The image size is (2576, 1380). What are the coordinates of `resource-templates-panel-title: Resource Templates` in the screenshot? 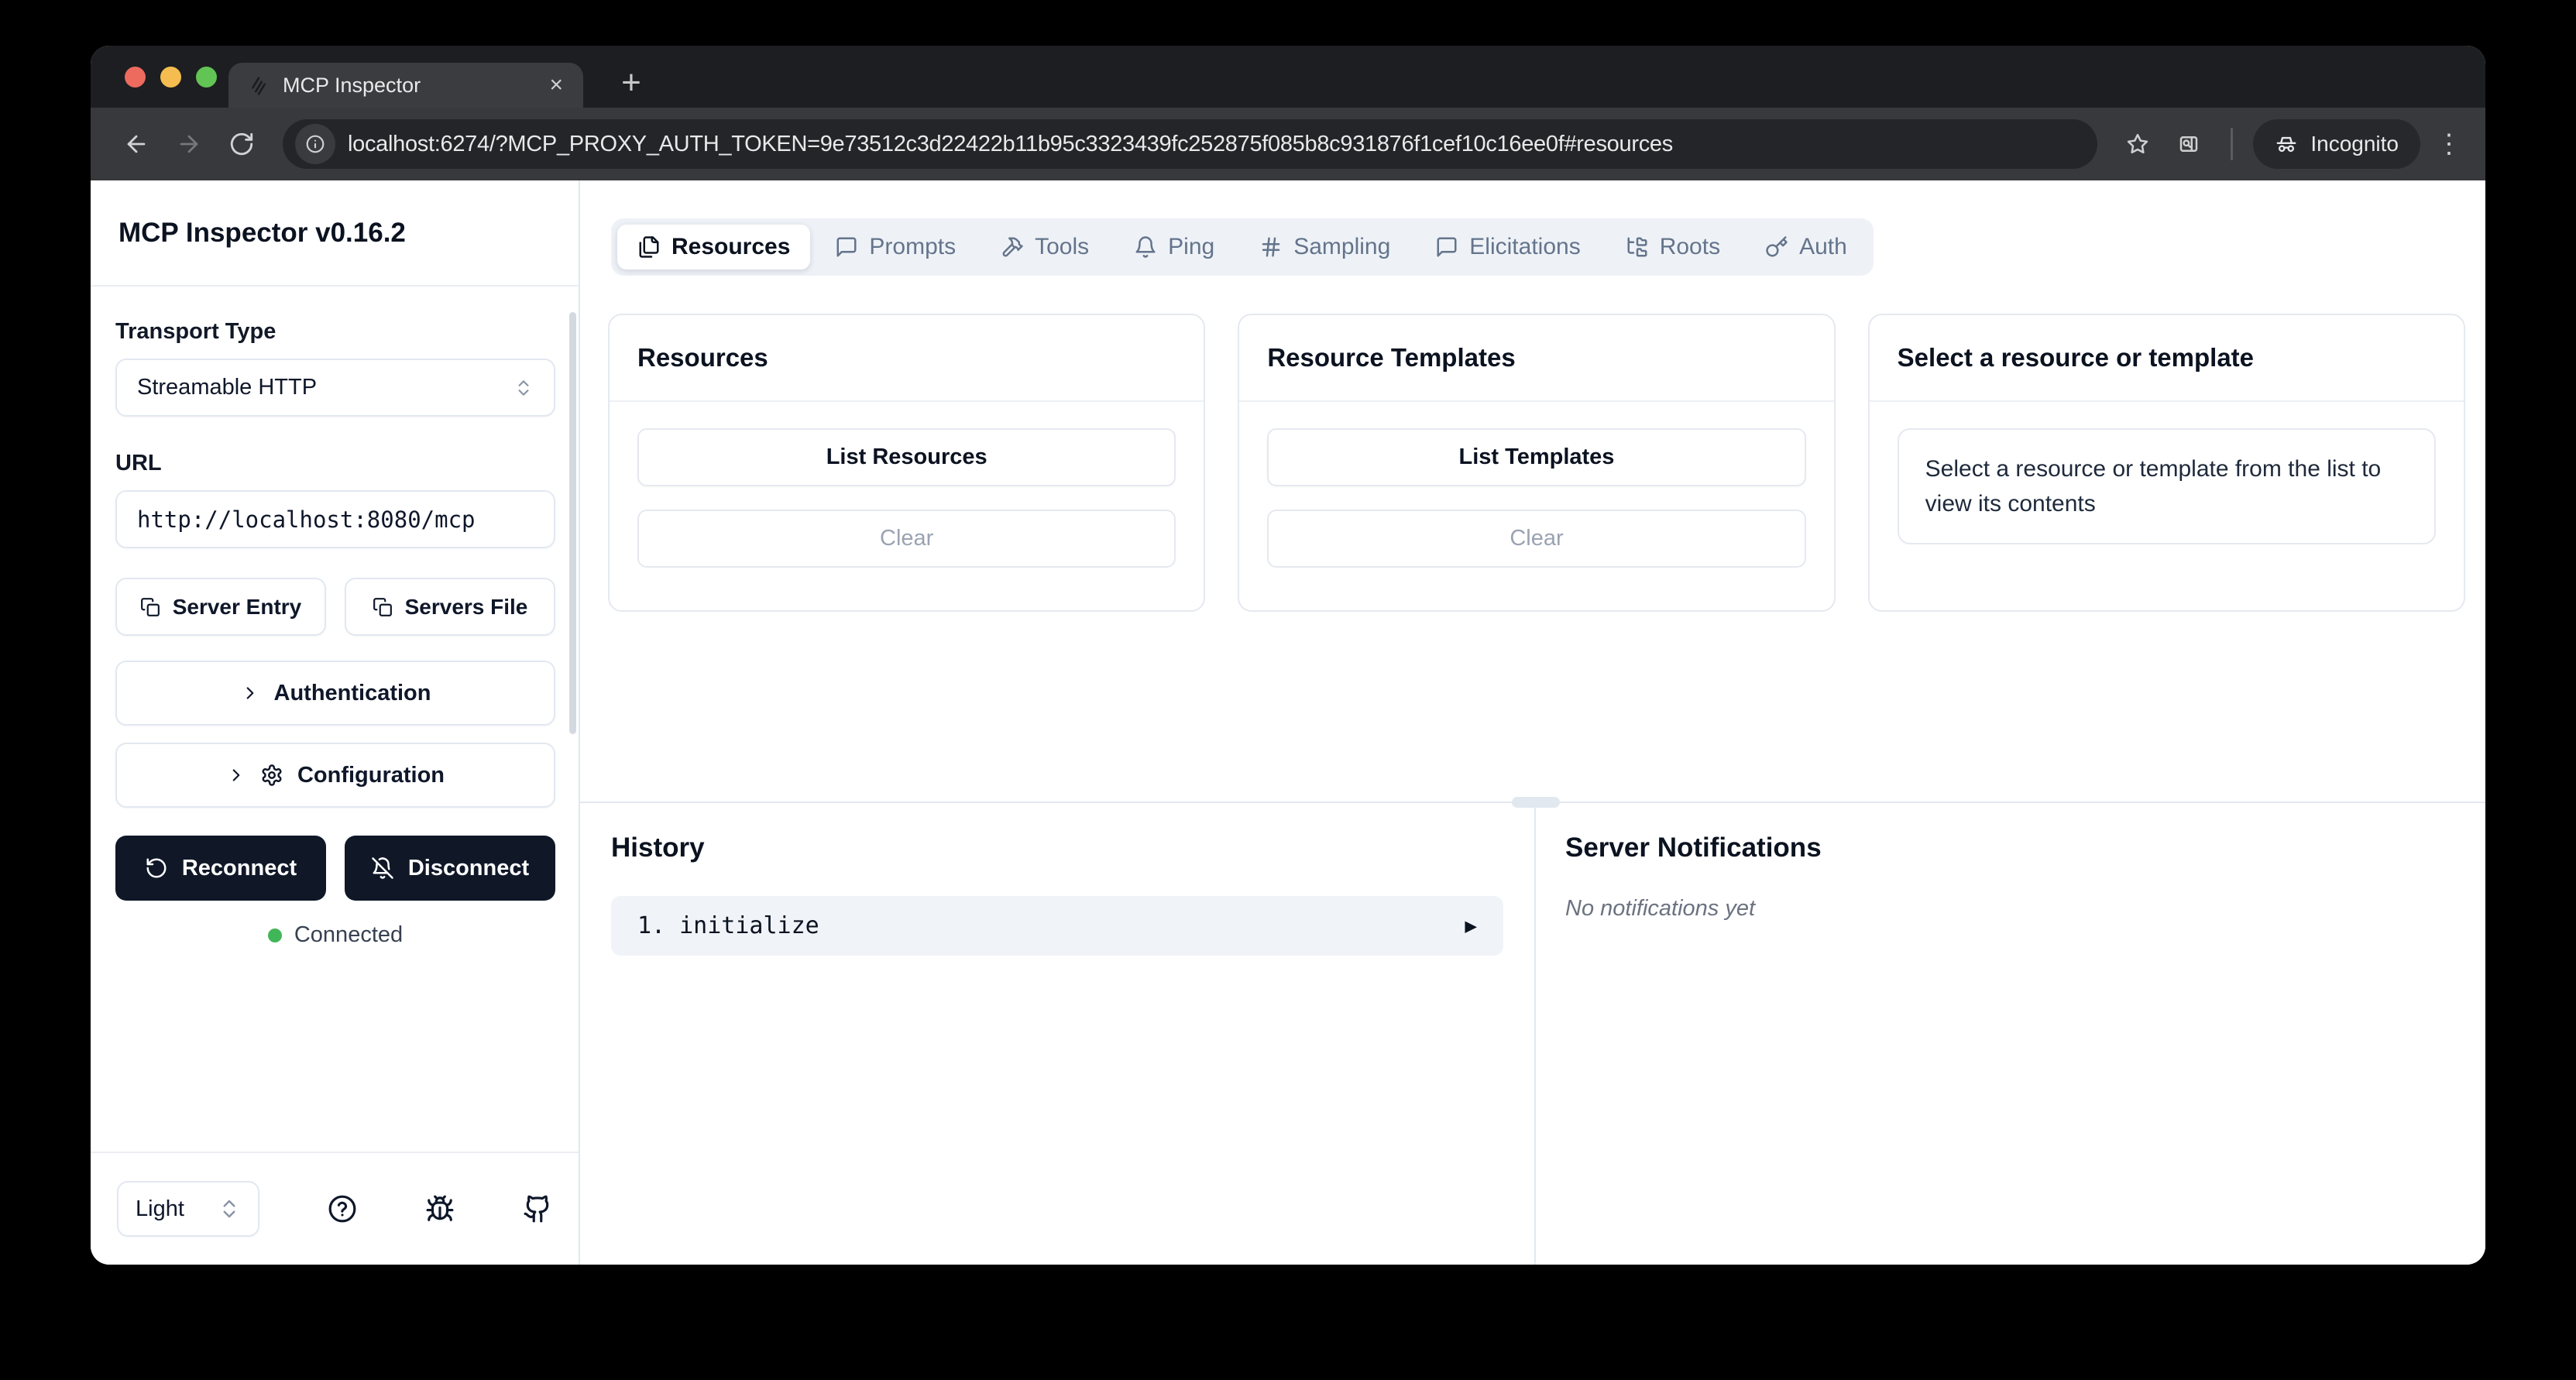 It's located at (1536, 359).